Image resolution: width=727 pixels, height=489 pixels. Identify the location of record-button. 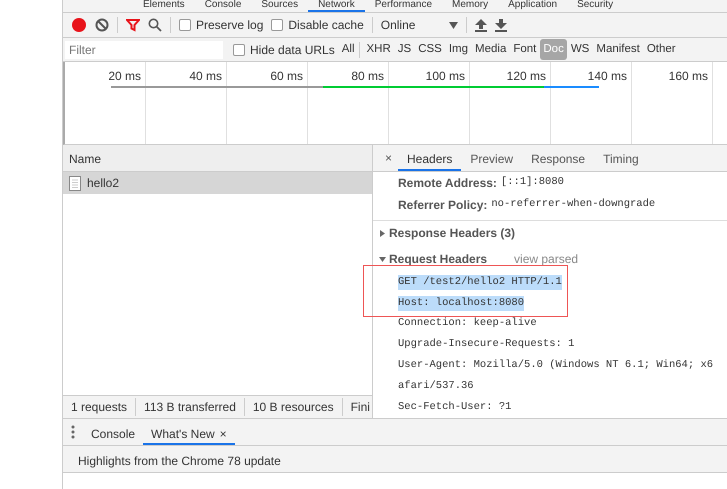
(79, 25).